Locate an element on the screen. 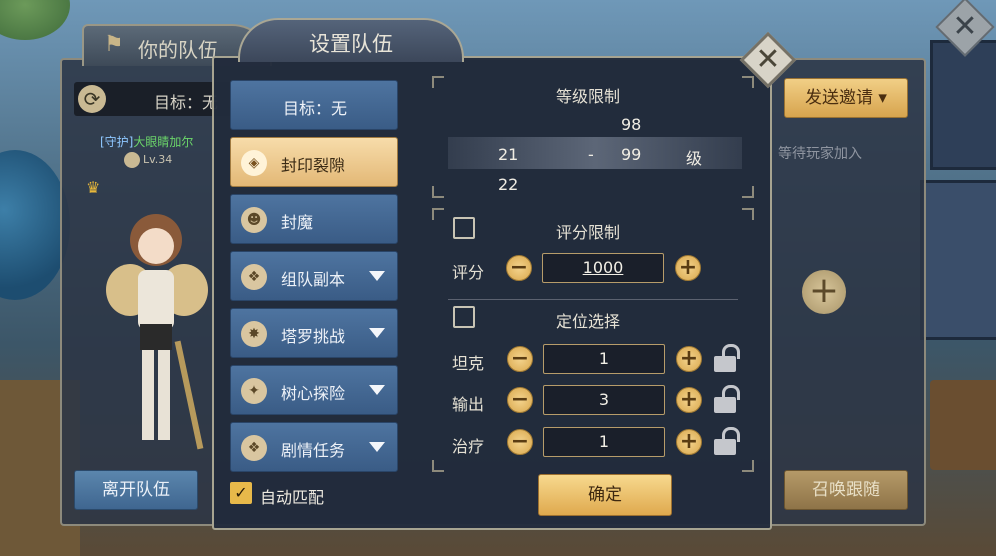  send-invite-label: 发送邀请 is located at coordinates (839, 98).